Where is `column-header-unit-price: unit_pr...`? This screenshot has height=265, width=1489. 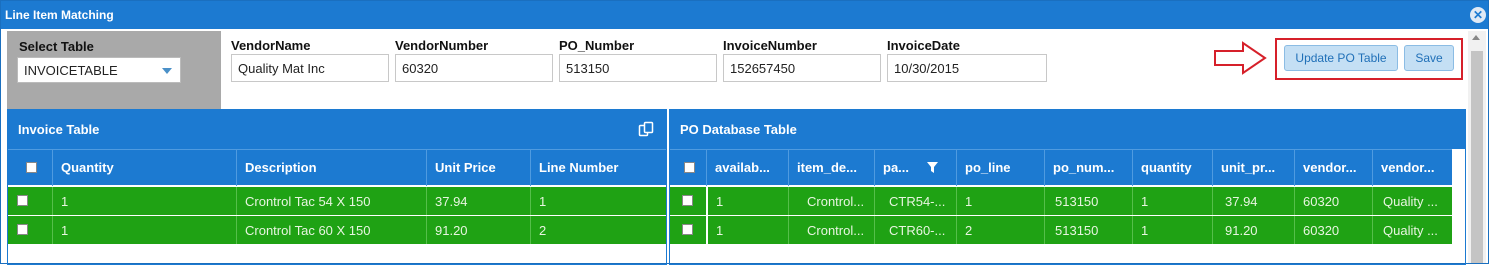 column-header-unit-price: unit_pr... is located at coordinates (1253, 168).